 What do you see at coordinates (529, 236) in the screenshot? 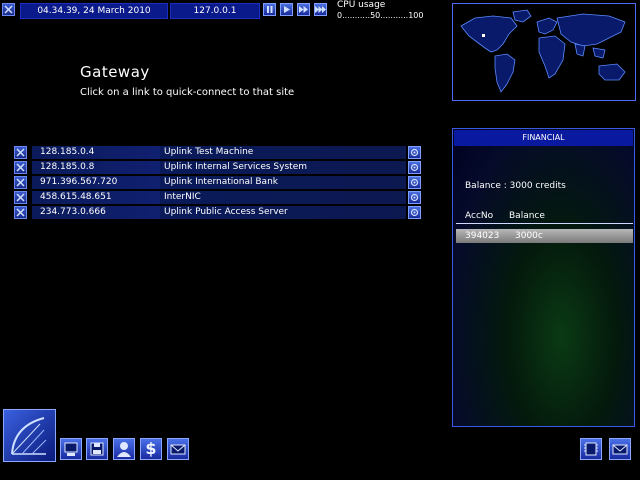
I see `account-balance: 3000c` at bounding box center [529, 236].